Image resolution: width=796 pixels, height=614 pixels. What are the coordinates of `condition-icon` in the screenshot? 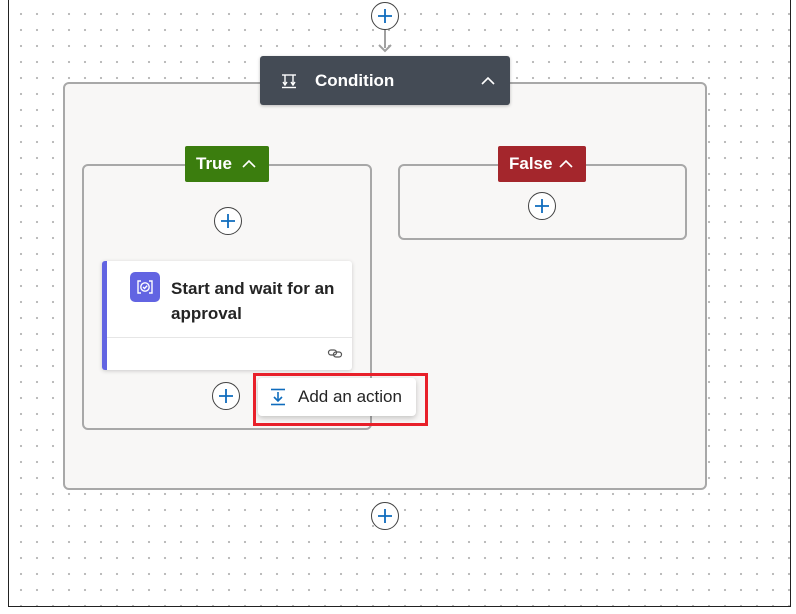 It's located at (289, 80).